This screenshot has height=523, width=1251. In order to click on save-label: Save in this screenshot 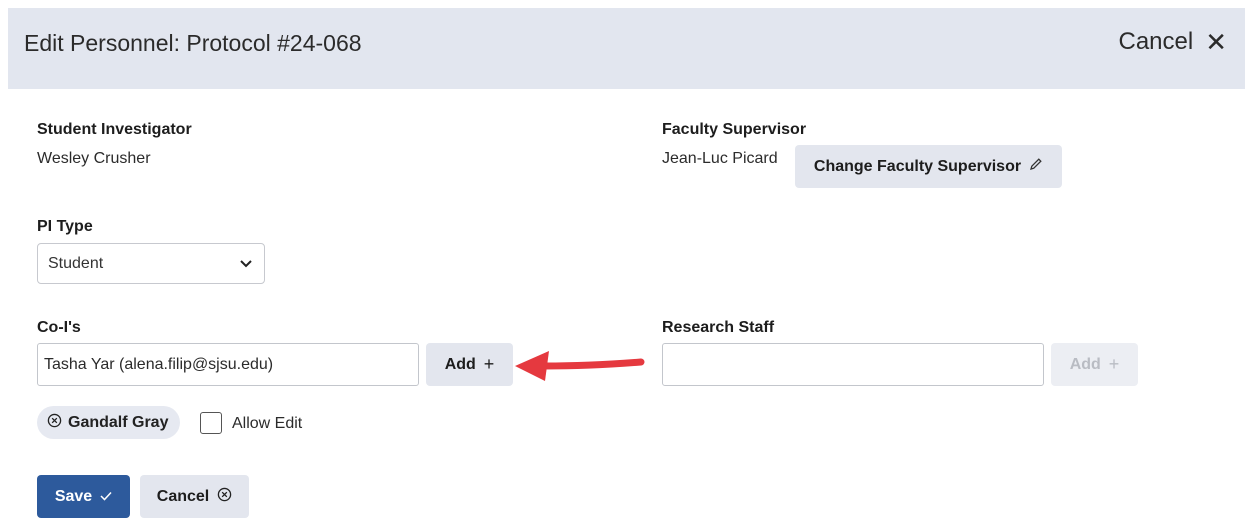, I will do `click(73, 496)`.